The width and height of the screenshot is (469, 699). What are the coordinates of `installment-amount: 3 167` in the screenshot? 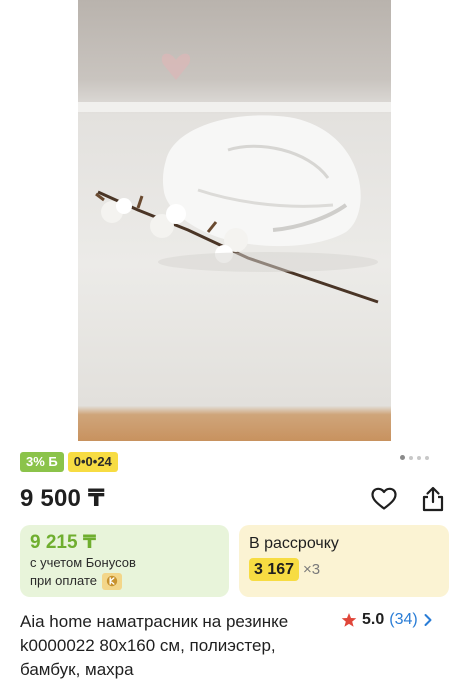 It's located at (274, 569).